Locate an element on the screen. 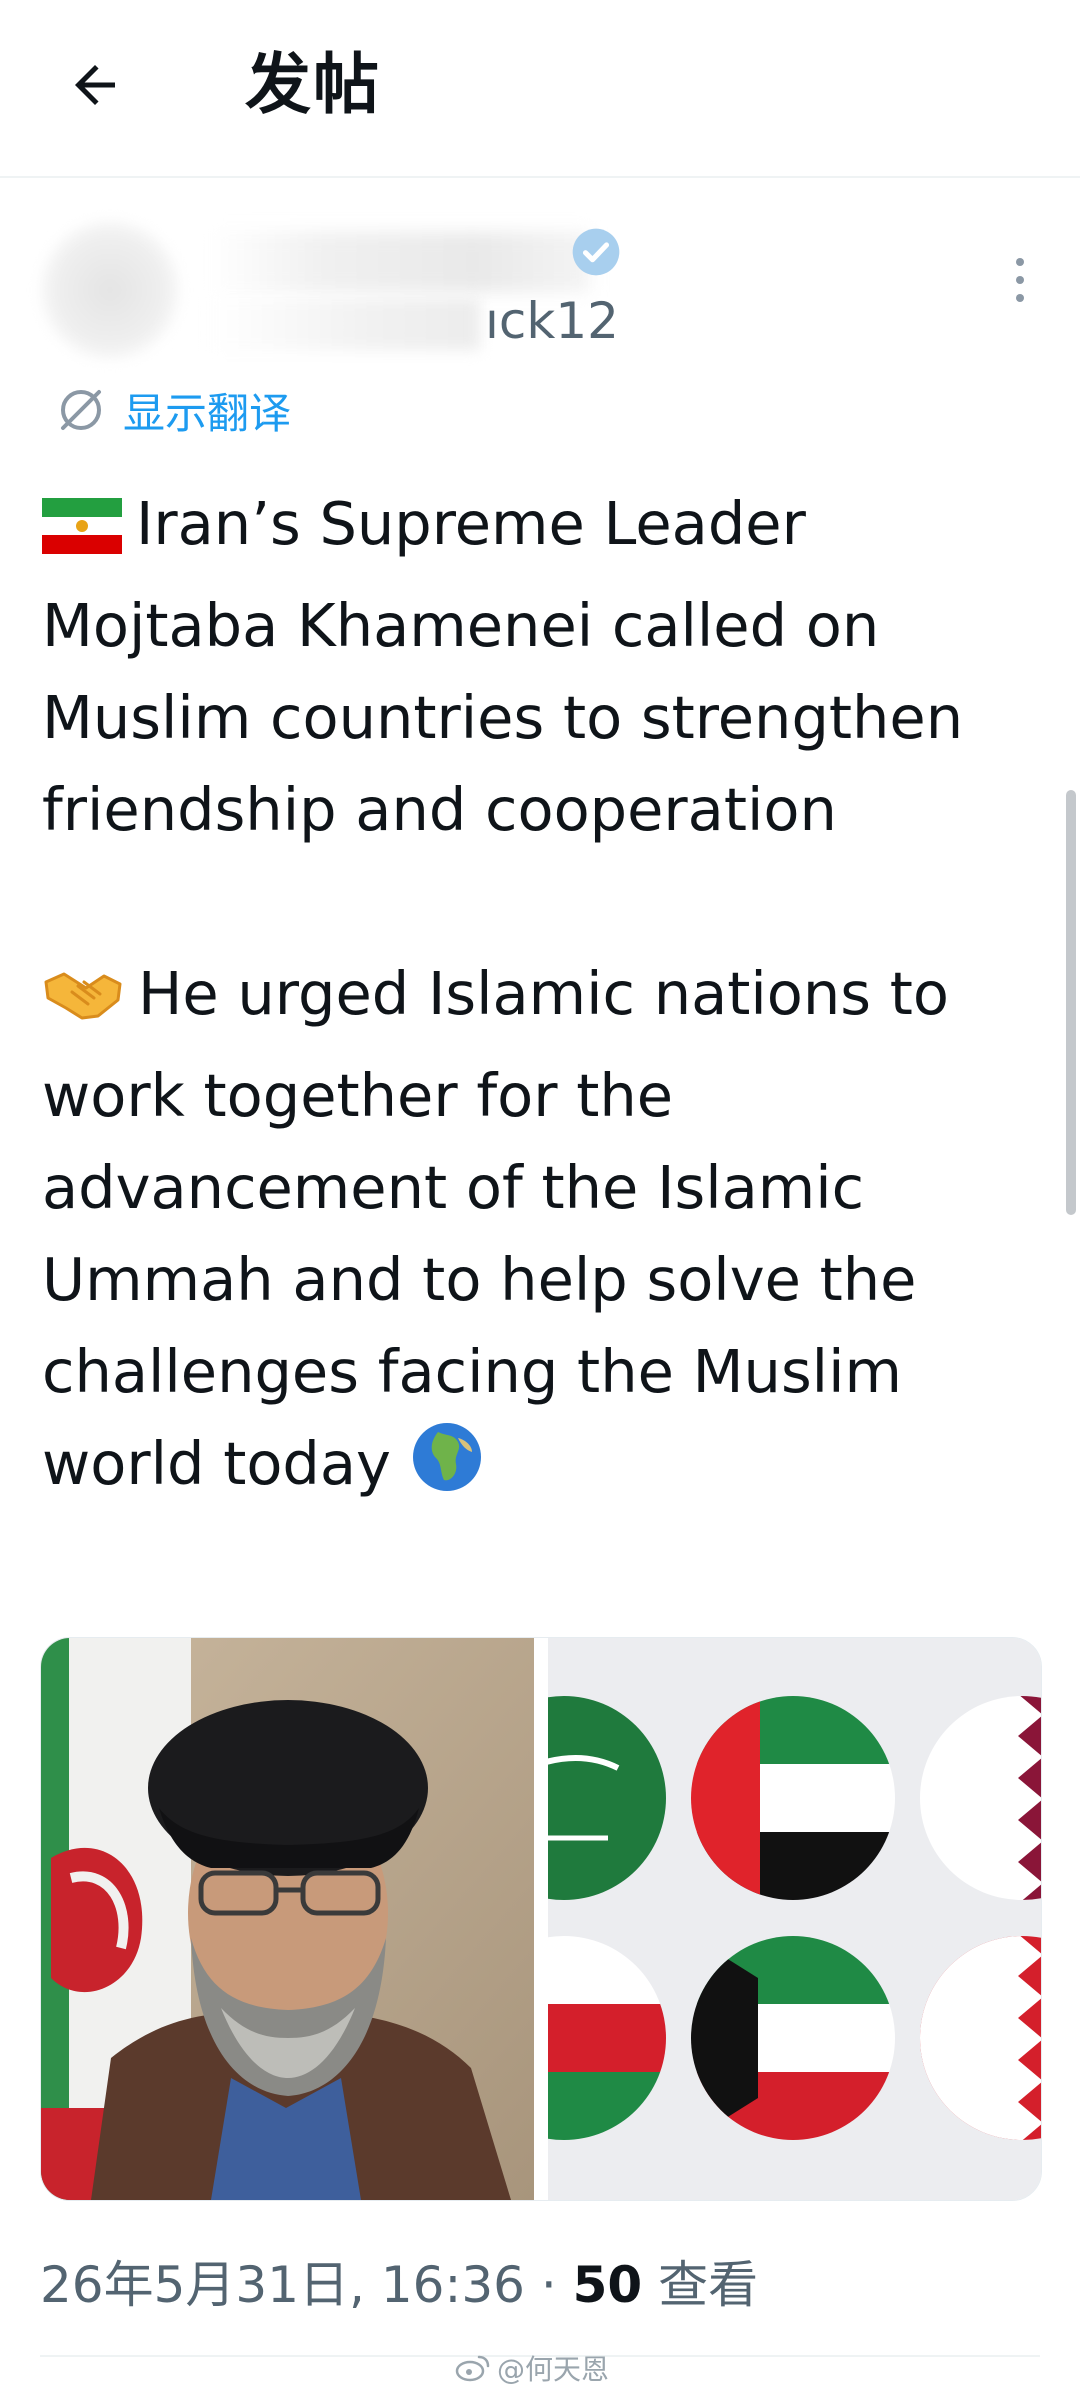 This screenshot has height=2389, width=1080. display-name-redacted is located at coordinates (400, 262).